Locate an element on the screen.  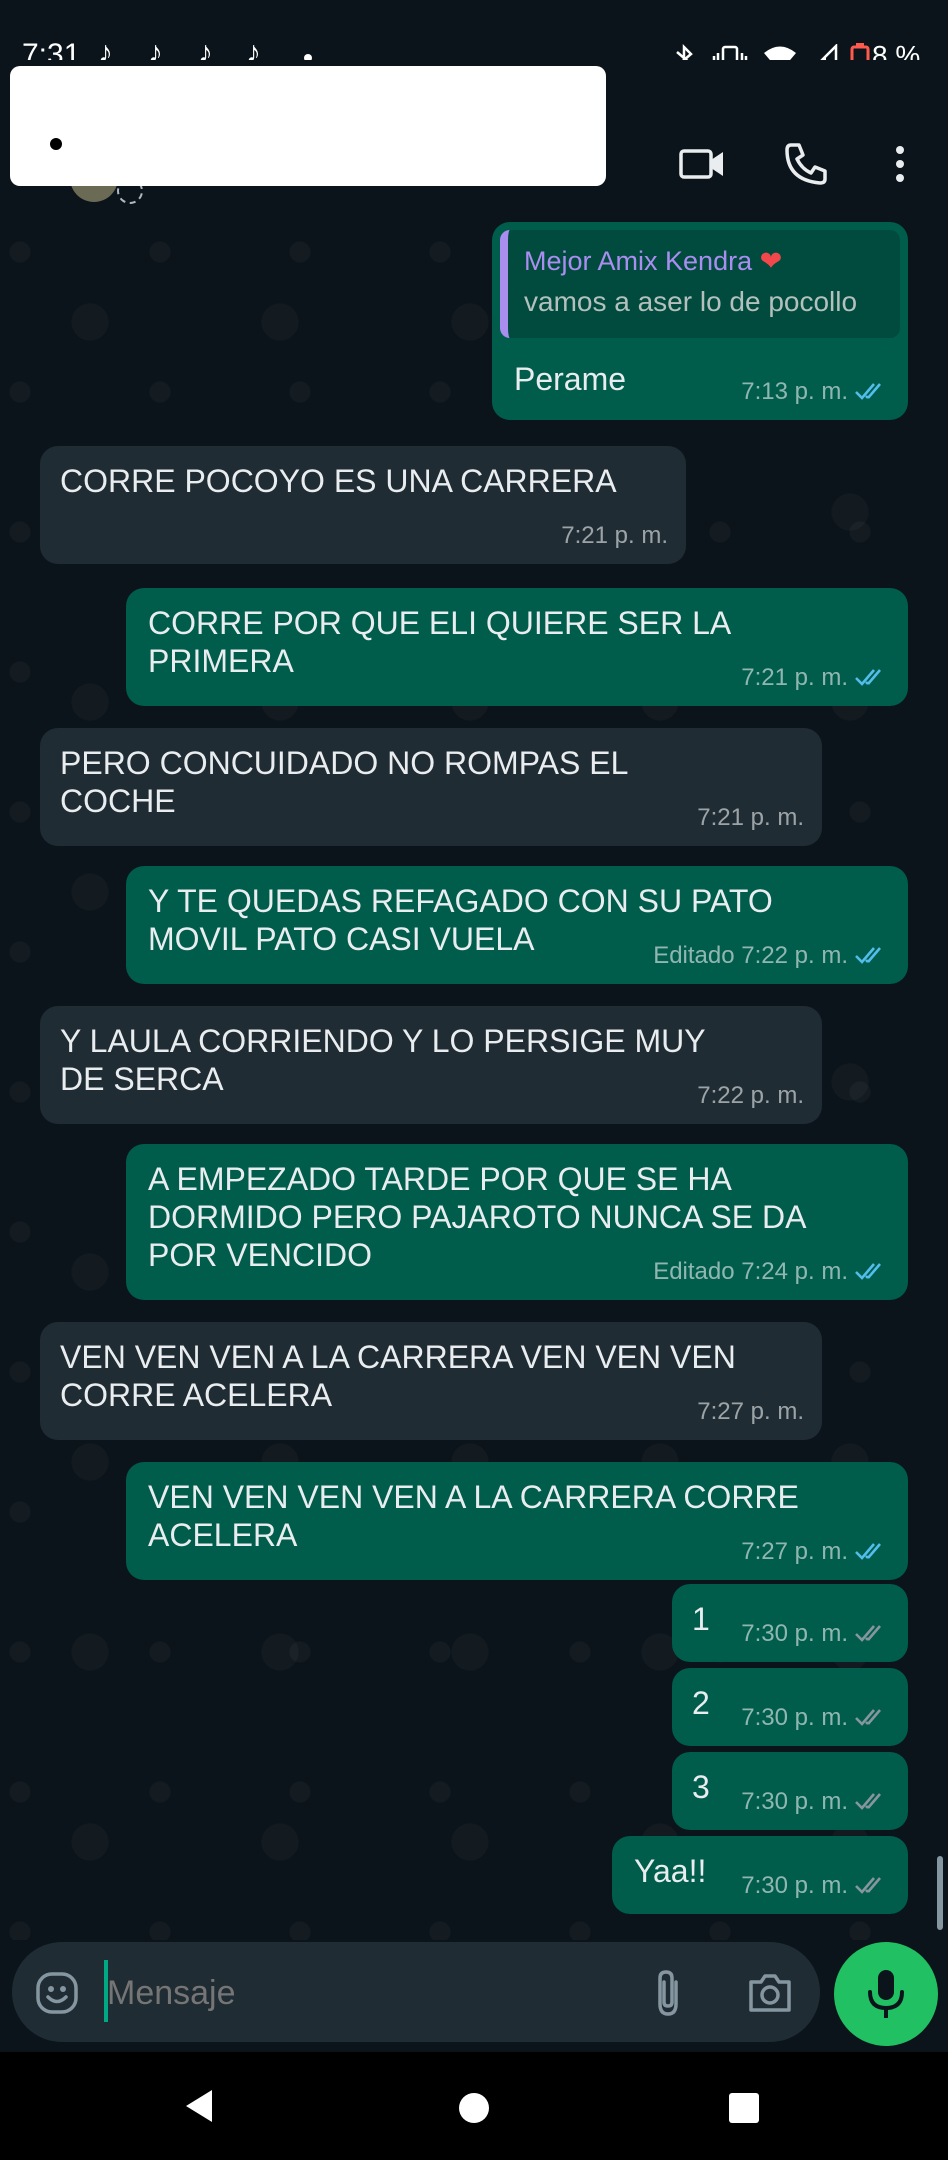
voice-message-button is located at coordinates (886, 1994).